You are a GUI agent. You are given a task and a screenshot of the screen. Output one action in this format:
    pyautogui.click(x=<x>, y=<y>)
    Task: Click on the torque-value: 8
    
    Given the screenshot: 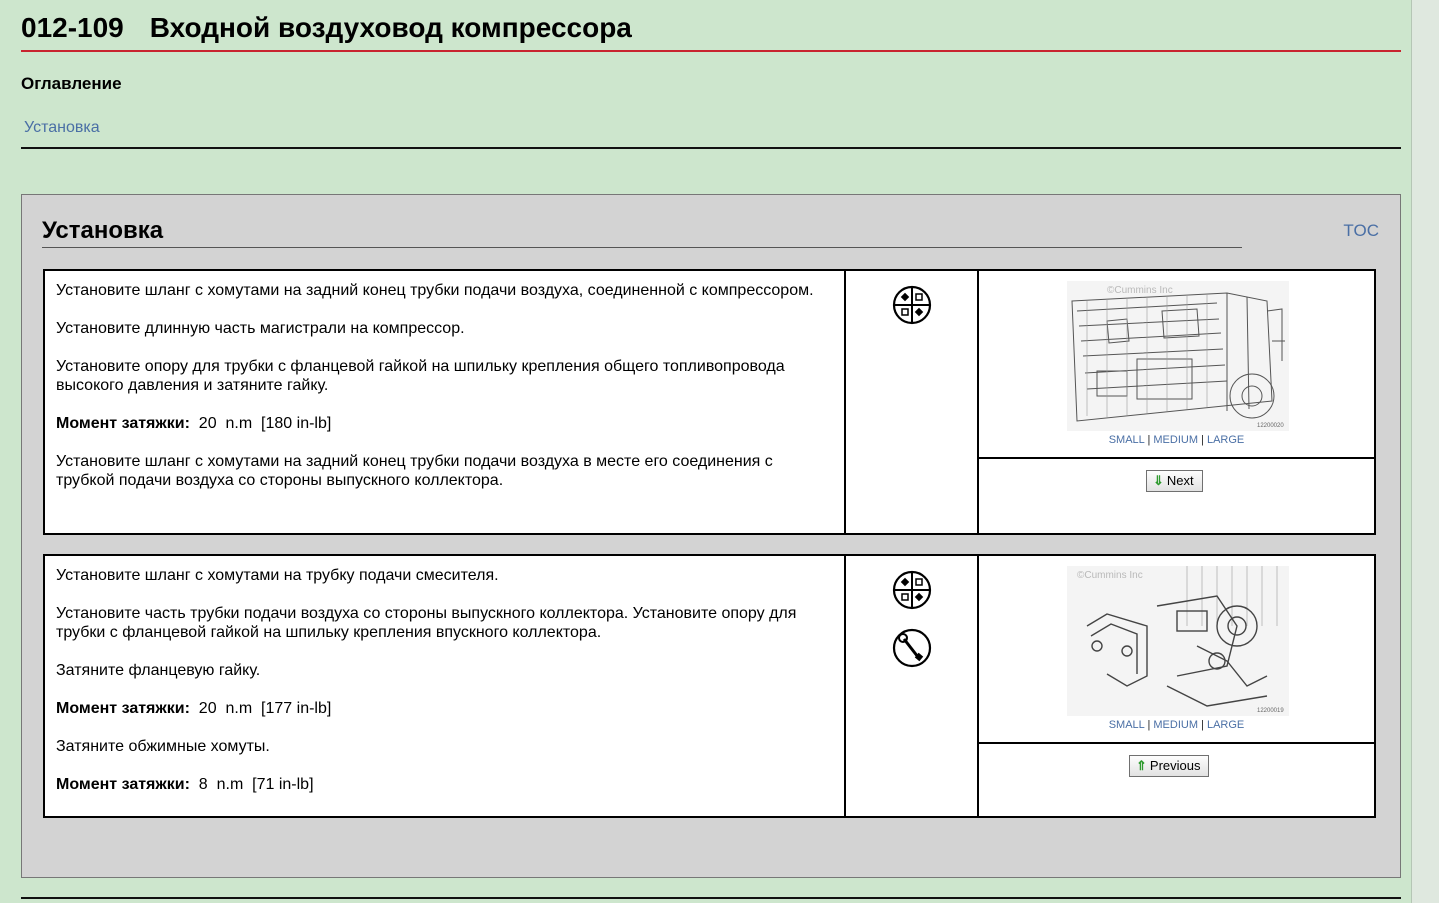 What is the action you would take?
    pyautogui.click(x=203, y=784)
    